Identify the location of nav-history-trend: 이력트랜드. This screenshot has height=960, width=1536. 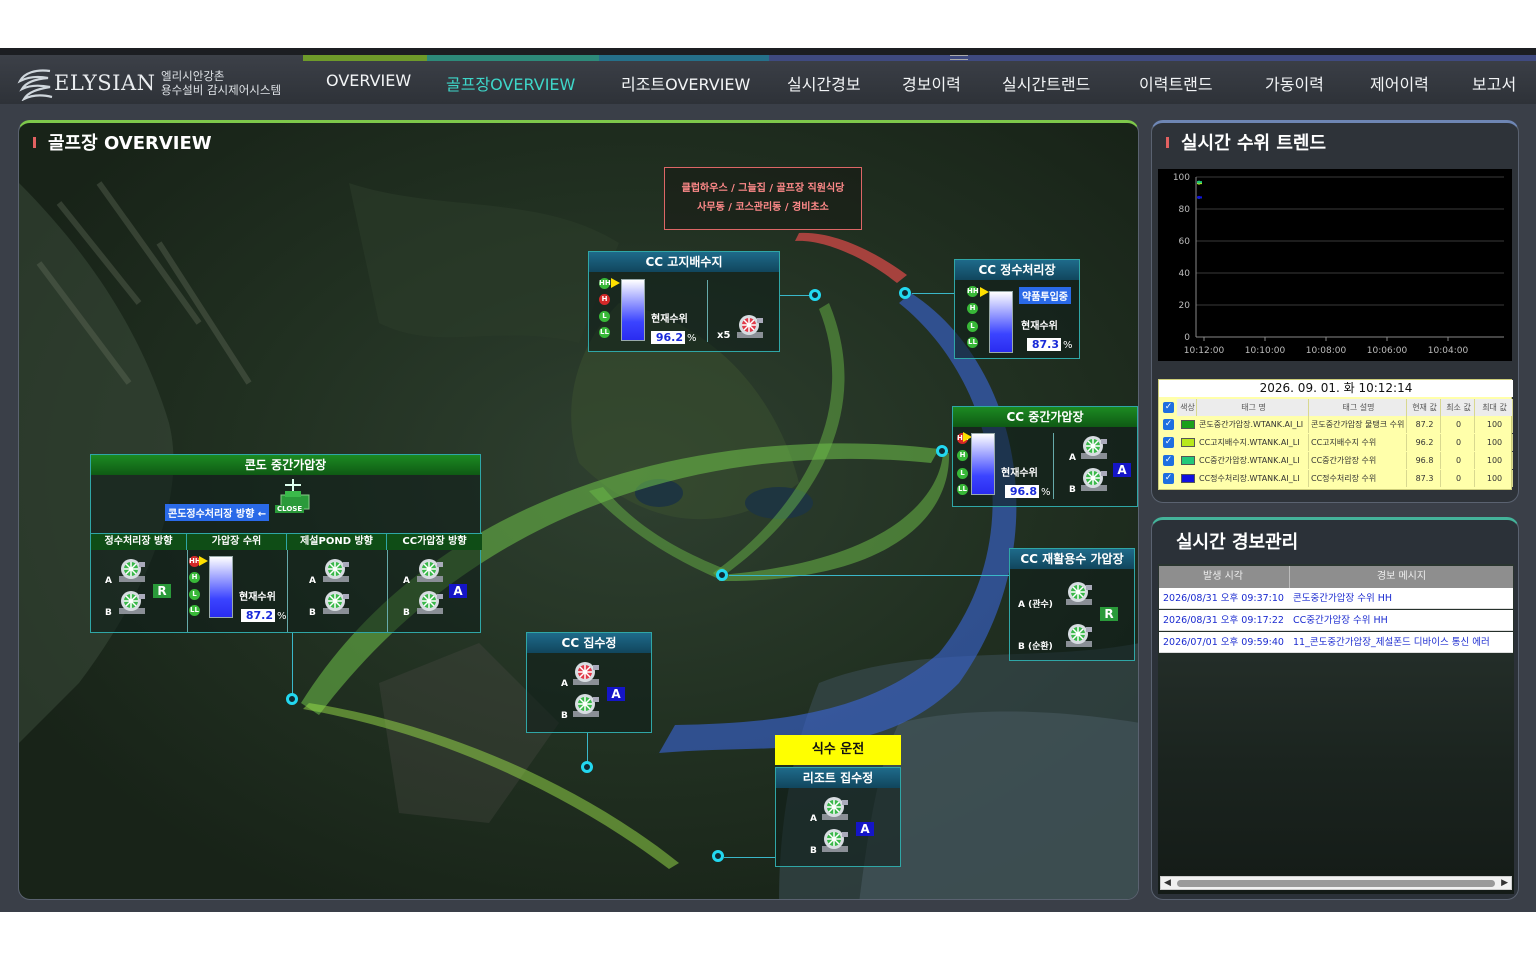
(1176, 83).